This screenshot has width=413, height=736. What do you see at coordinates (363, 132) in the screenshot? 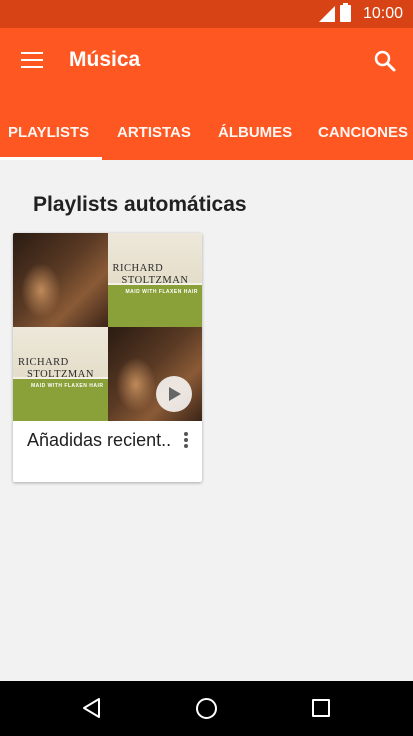
I see `tab-canciones: CANCIONES` at bounding box center [363, 132].